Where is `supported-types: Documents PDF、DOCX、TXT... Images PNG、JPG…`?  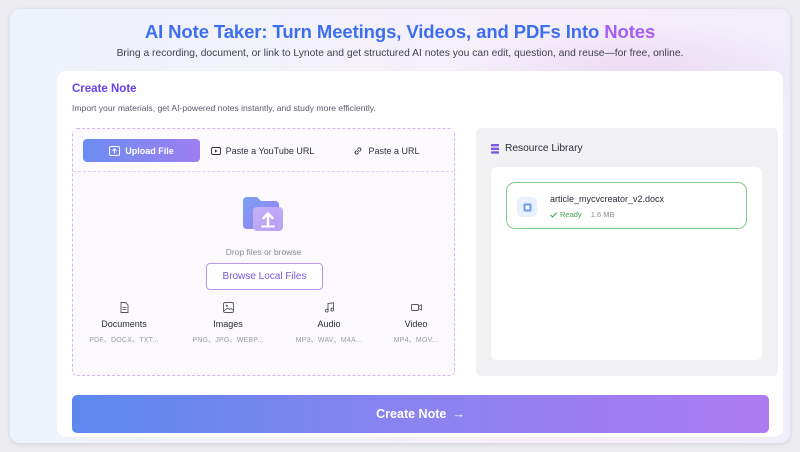 supported-types: Documents PDF、DOCX、TXT... Images PNG、JPG… is located at coordinates (263, 327).